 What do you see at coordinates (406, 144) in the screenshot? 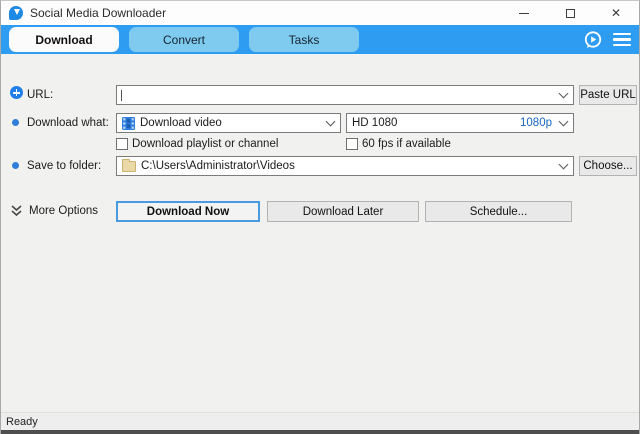
I see `fps-checkbox-label: 60 fps if available` at bounding box center [406, 144].